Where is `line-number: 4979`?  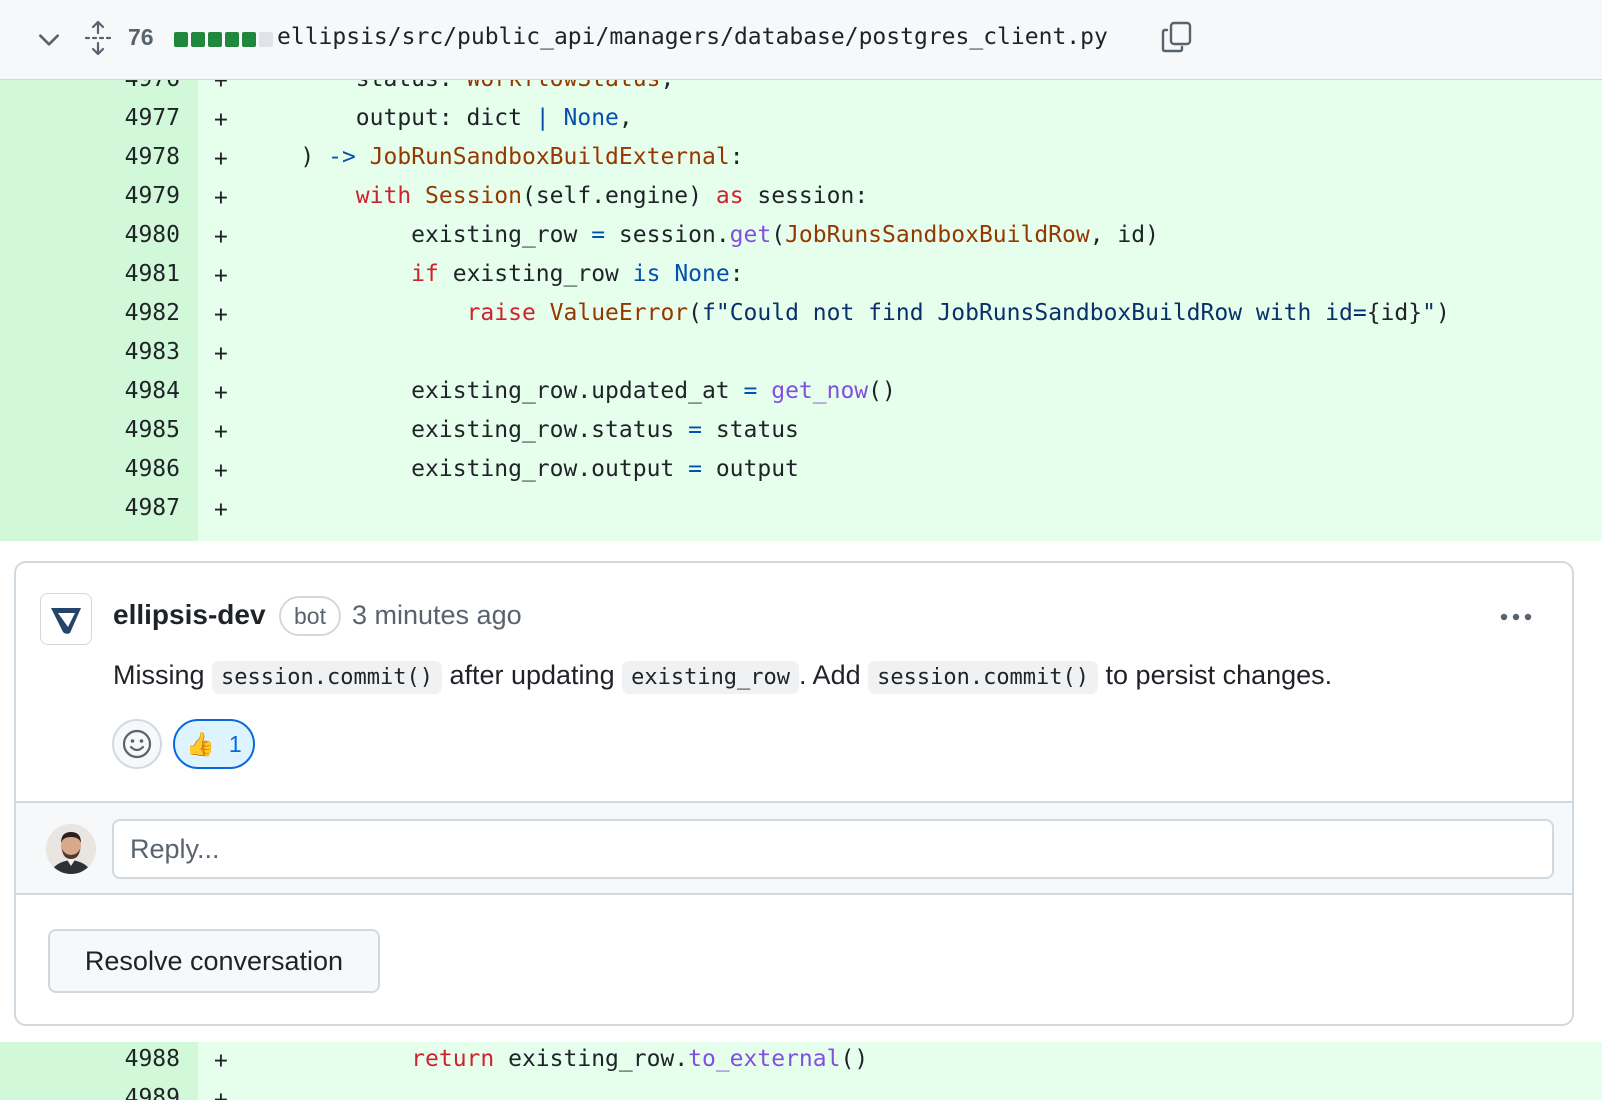
line-number: 4979 is located at coordinates (90, 196).